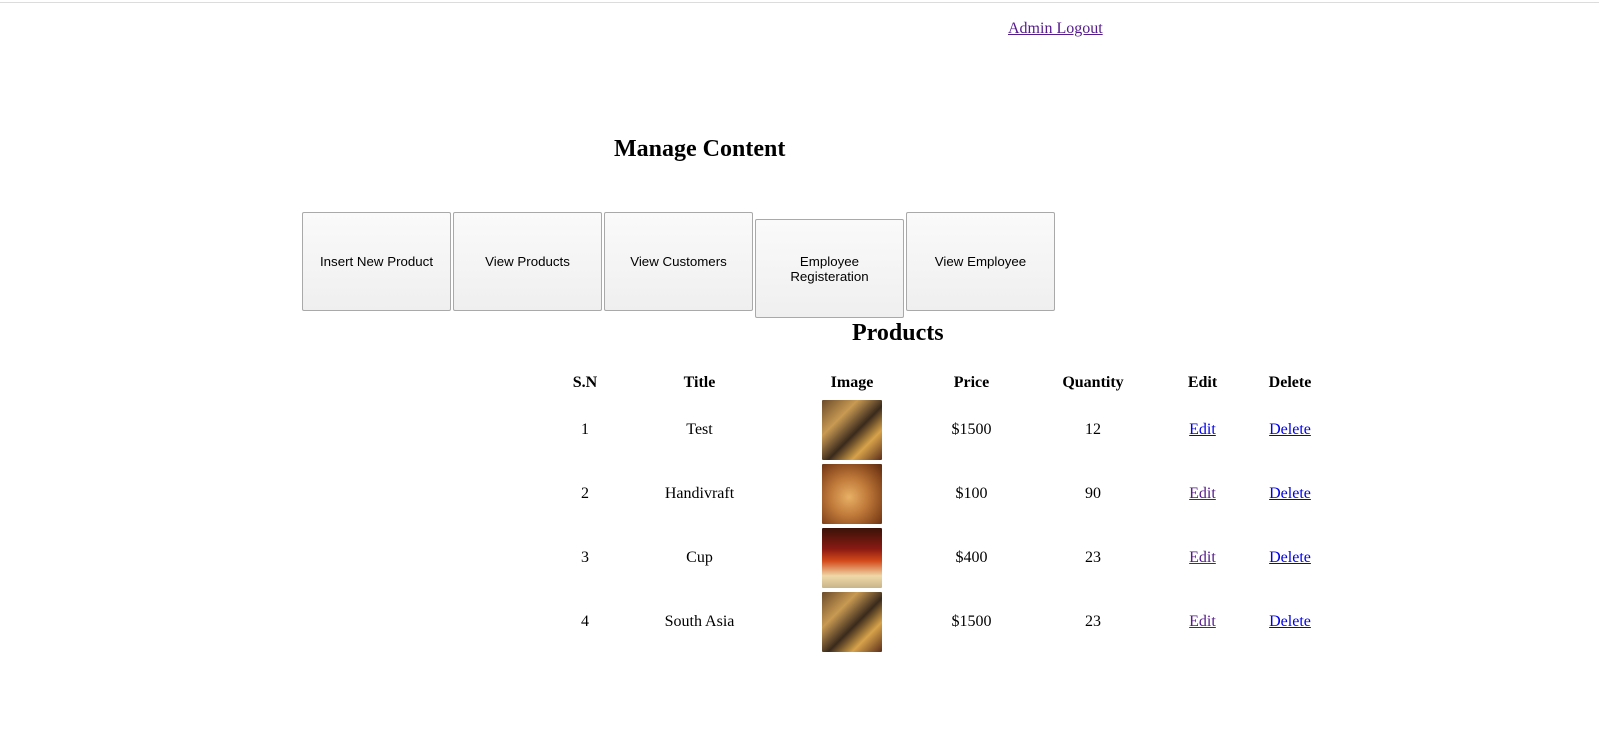 This screenshot has height=734, width=1599. I want to click on admin-logout-link: Admin Logout, so click(1055, 29).